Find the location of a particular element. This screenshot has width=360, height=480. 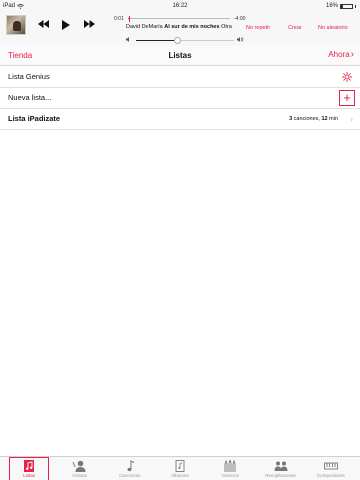

tab-label: Canciones is located at coordinates (130, 475).